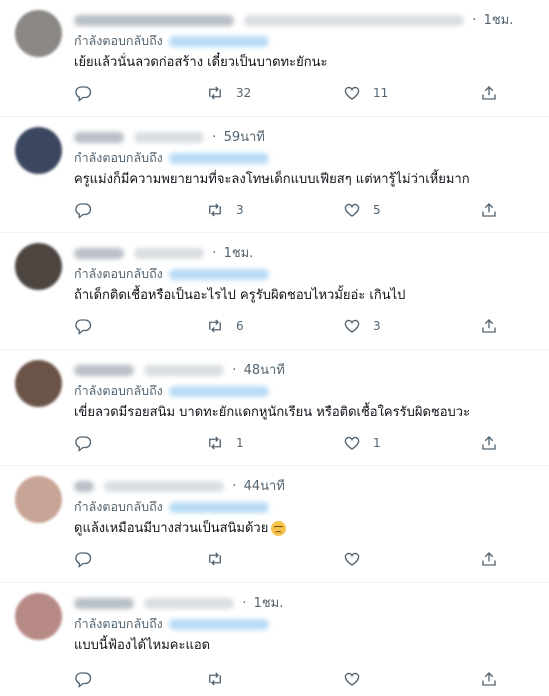 Image resolution: width=549 pixels, height=696 pixels. I want to click on retweet-count: 32, so click(244, 93).